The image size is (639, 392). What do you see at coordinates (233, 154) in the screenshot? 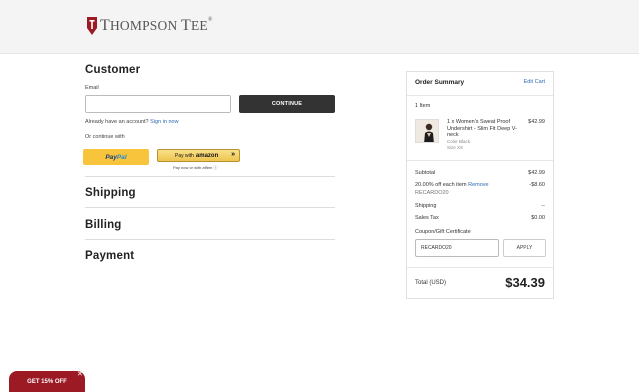
I see `chevron-double-right-icon: »` at bounding box center [233, 154].